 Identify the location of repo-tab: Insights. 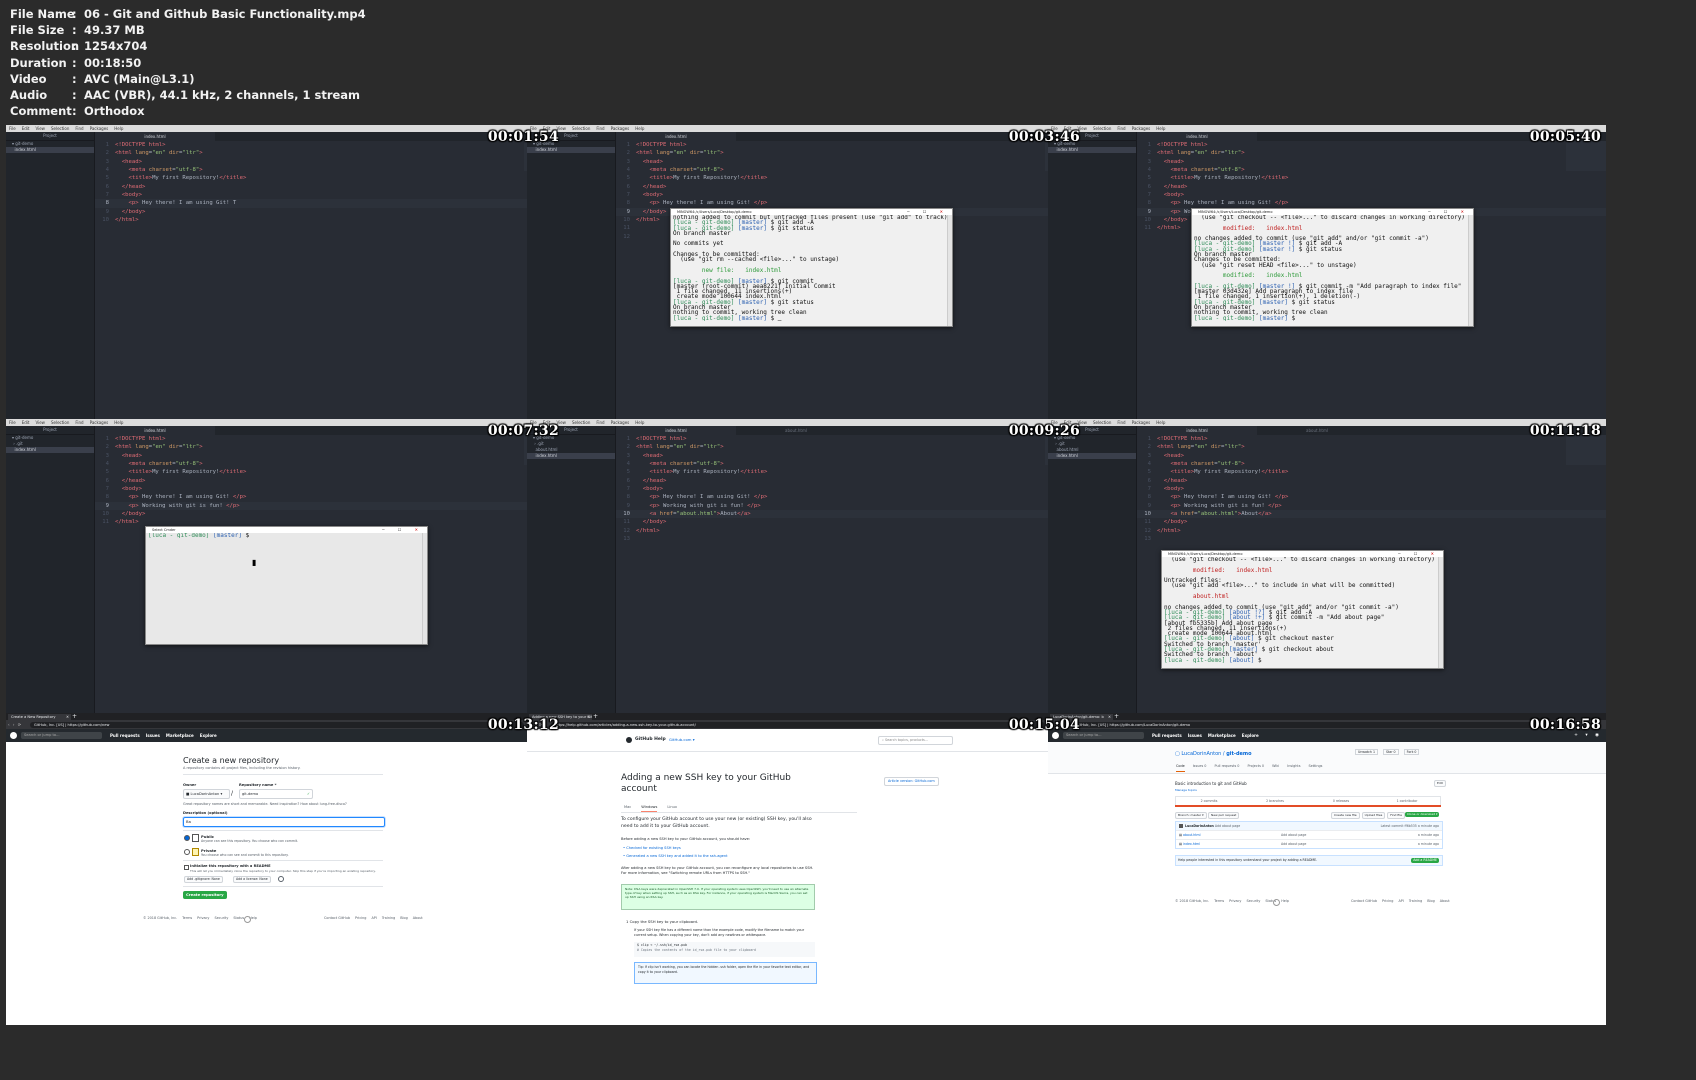
(1293, 766).